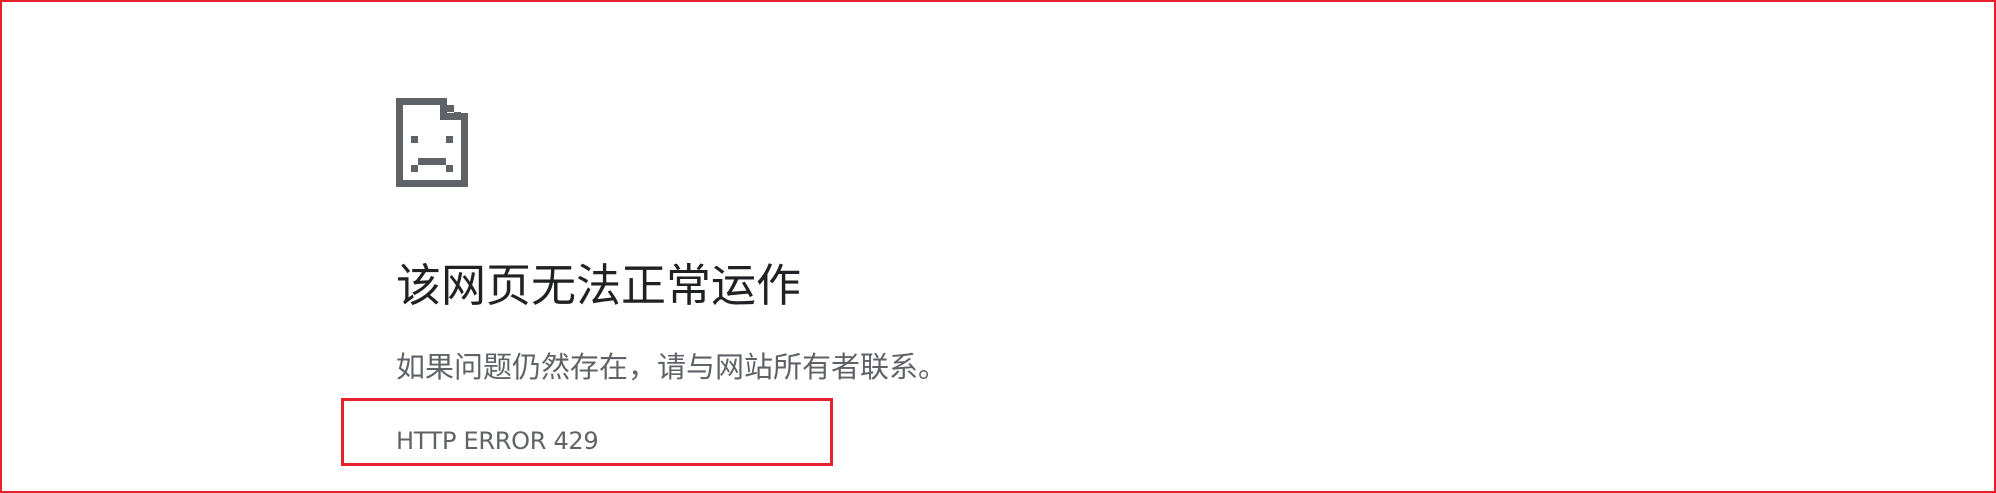  Describe the element at coordinates (599, 285) in the screenshot. I see `error-title: 该网页无法正常运作` at that location.